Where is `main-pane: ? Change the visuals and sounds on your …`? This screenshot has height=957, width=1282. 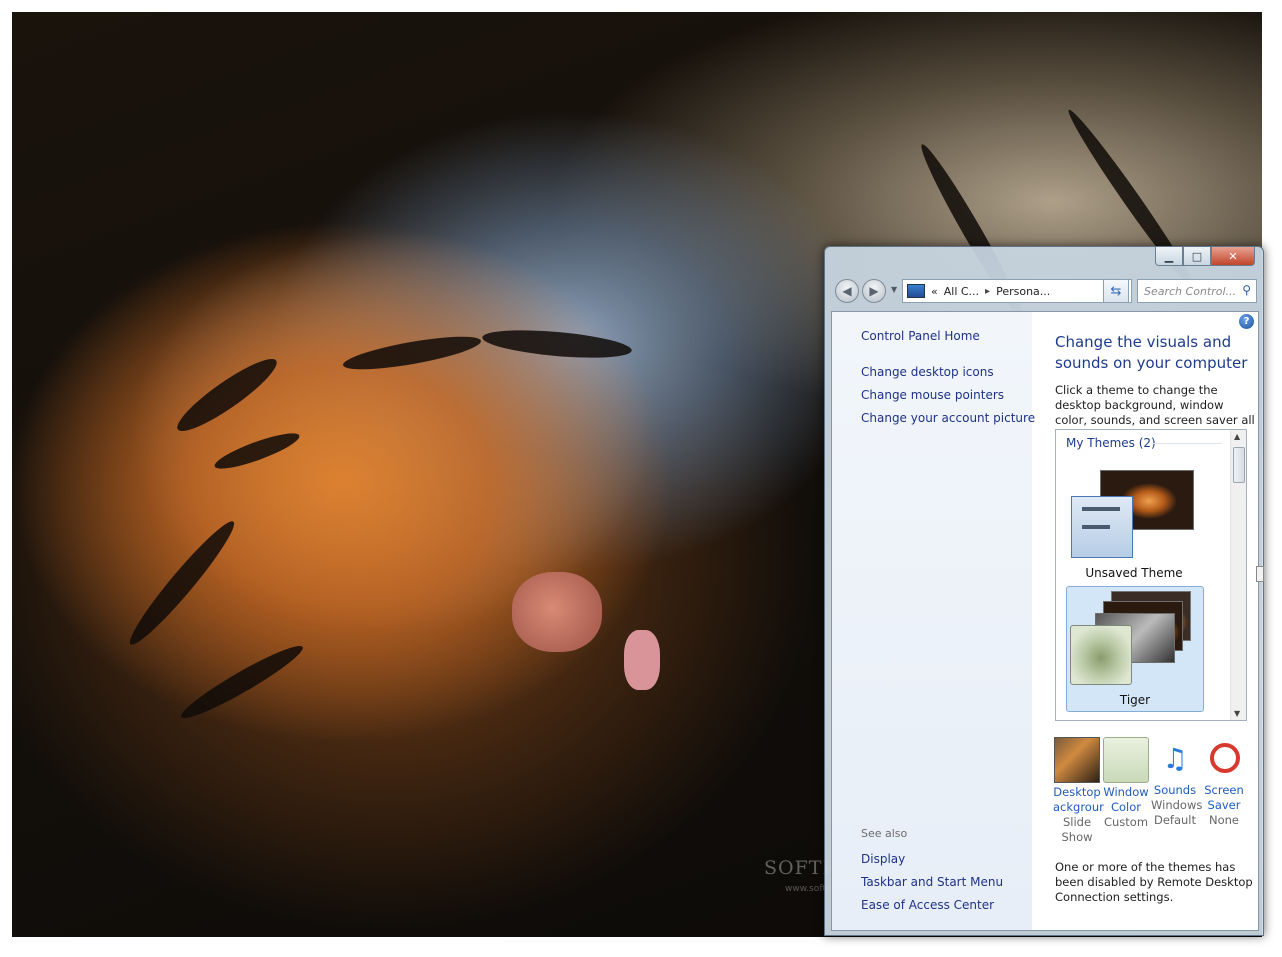
main-pane: ? Change the visuals and sounds on your … is located at coordinates (1145, 621).